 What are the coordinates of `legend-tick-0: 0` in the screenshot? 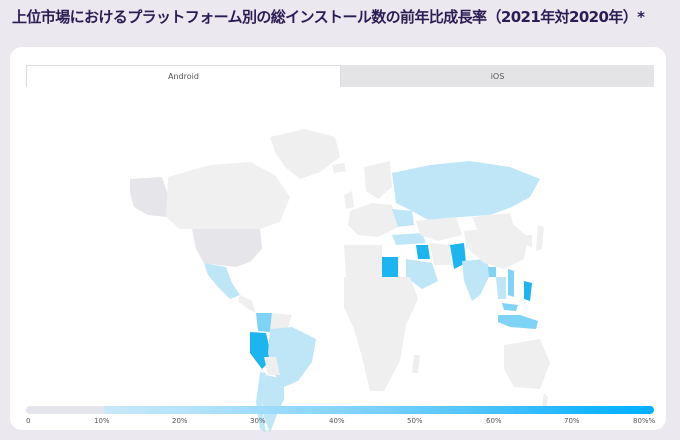 It's located at (28, 421).